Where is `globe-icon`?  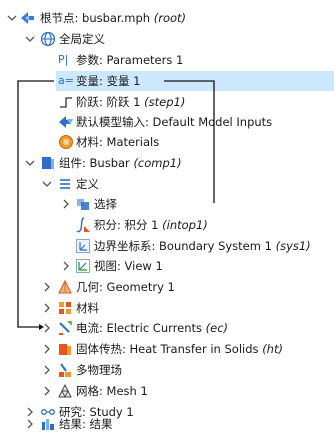 globe-icon is located at coordinates (48, 39).